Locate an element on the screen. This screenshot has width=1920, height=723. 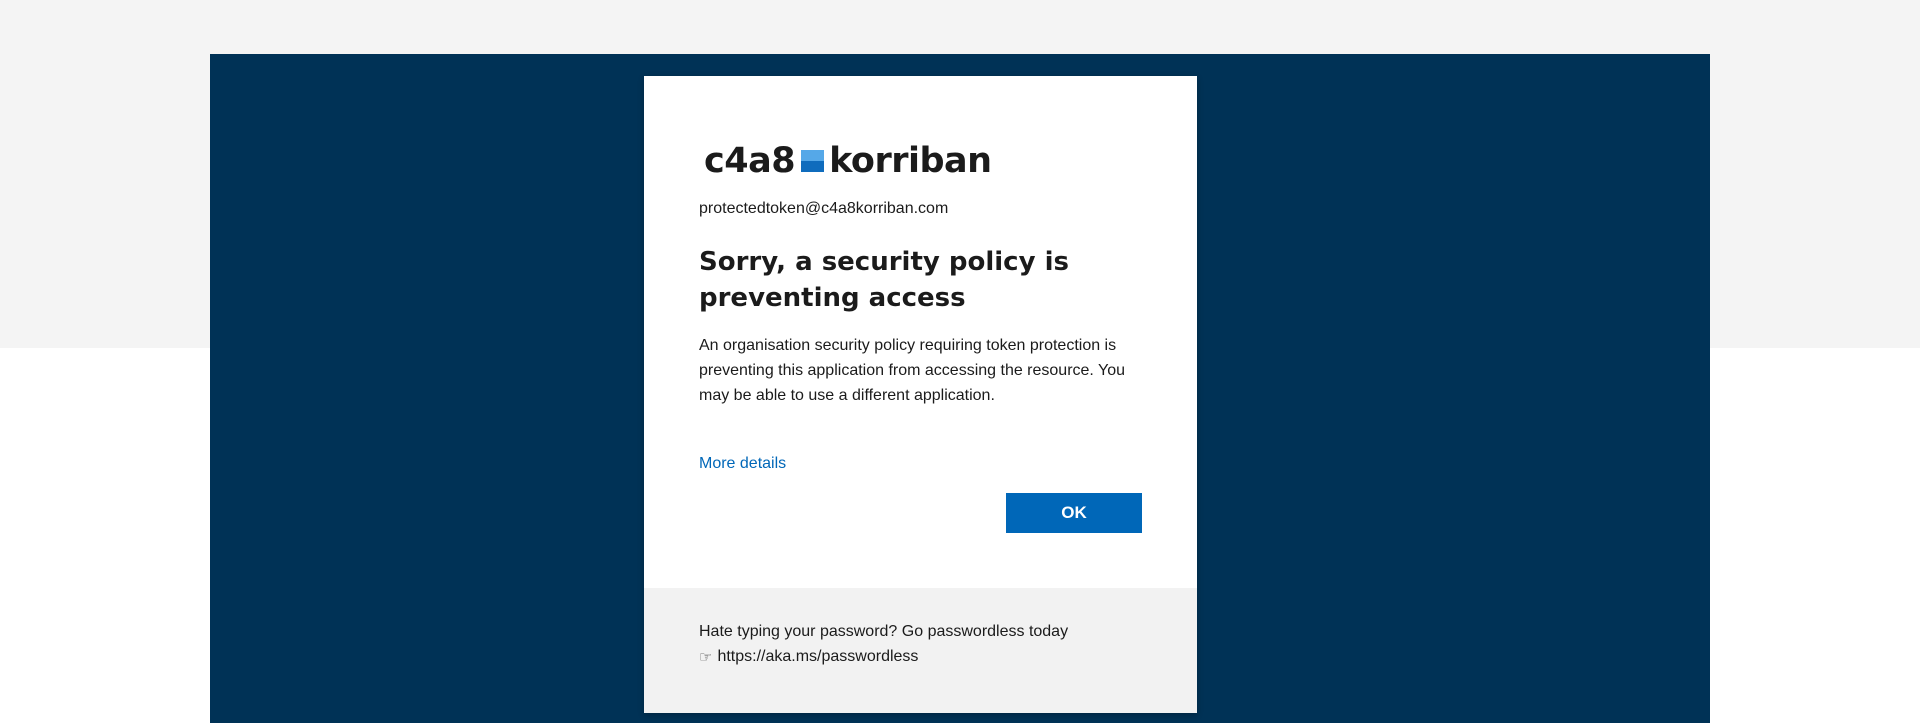
logo-text-left: c4a8 is located at coordinates (750, 161).